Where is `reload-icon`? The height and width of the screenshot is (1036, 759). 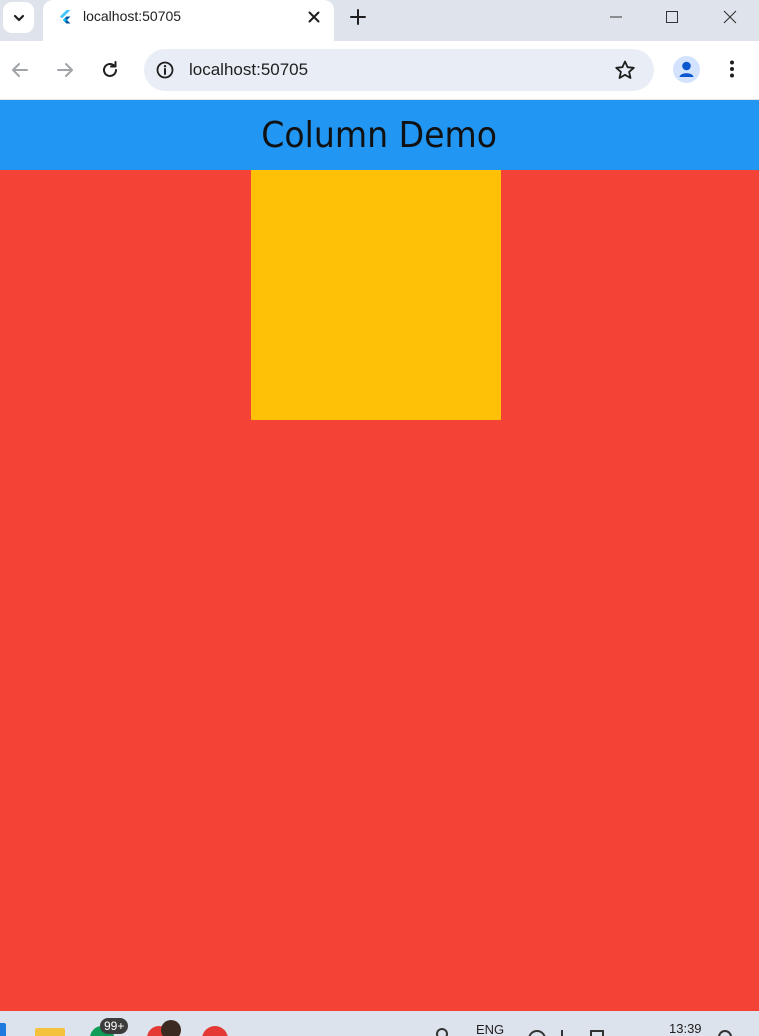
reload-icon is located at coordinates (110, 70).